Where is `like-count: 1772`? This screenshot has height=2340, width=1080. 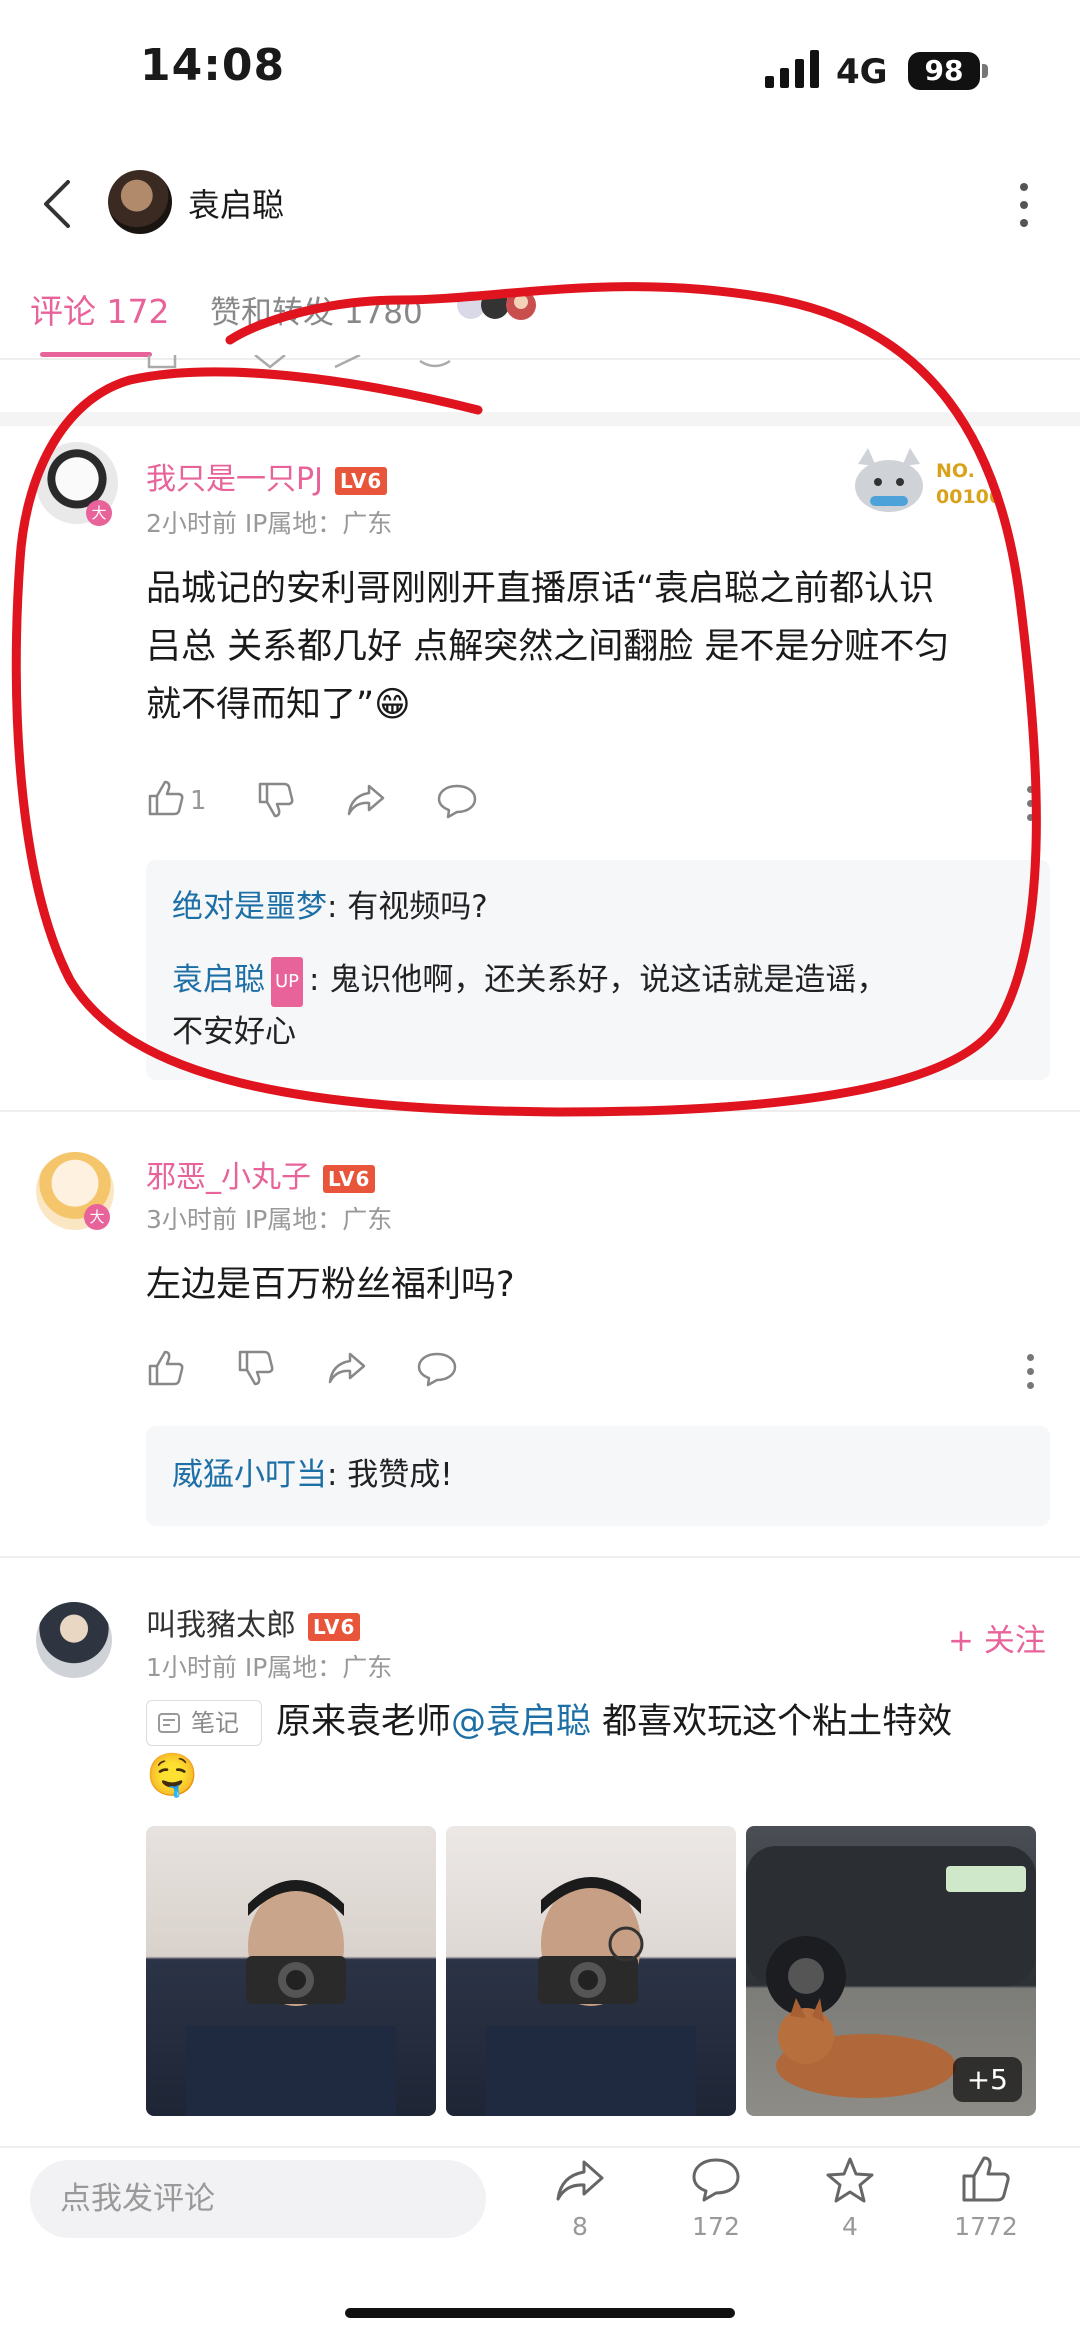 like-count: 1772 is located at coordinates (986, 2226).